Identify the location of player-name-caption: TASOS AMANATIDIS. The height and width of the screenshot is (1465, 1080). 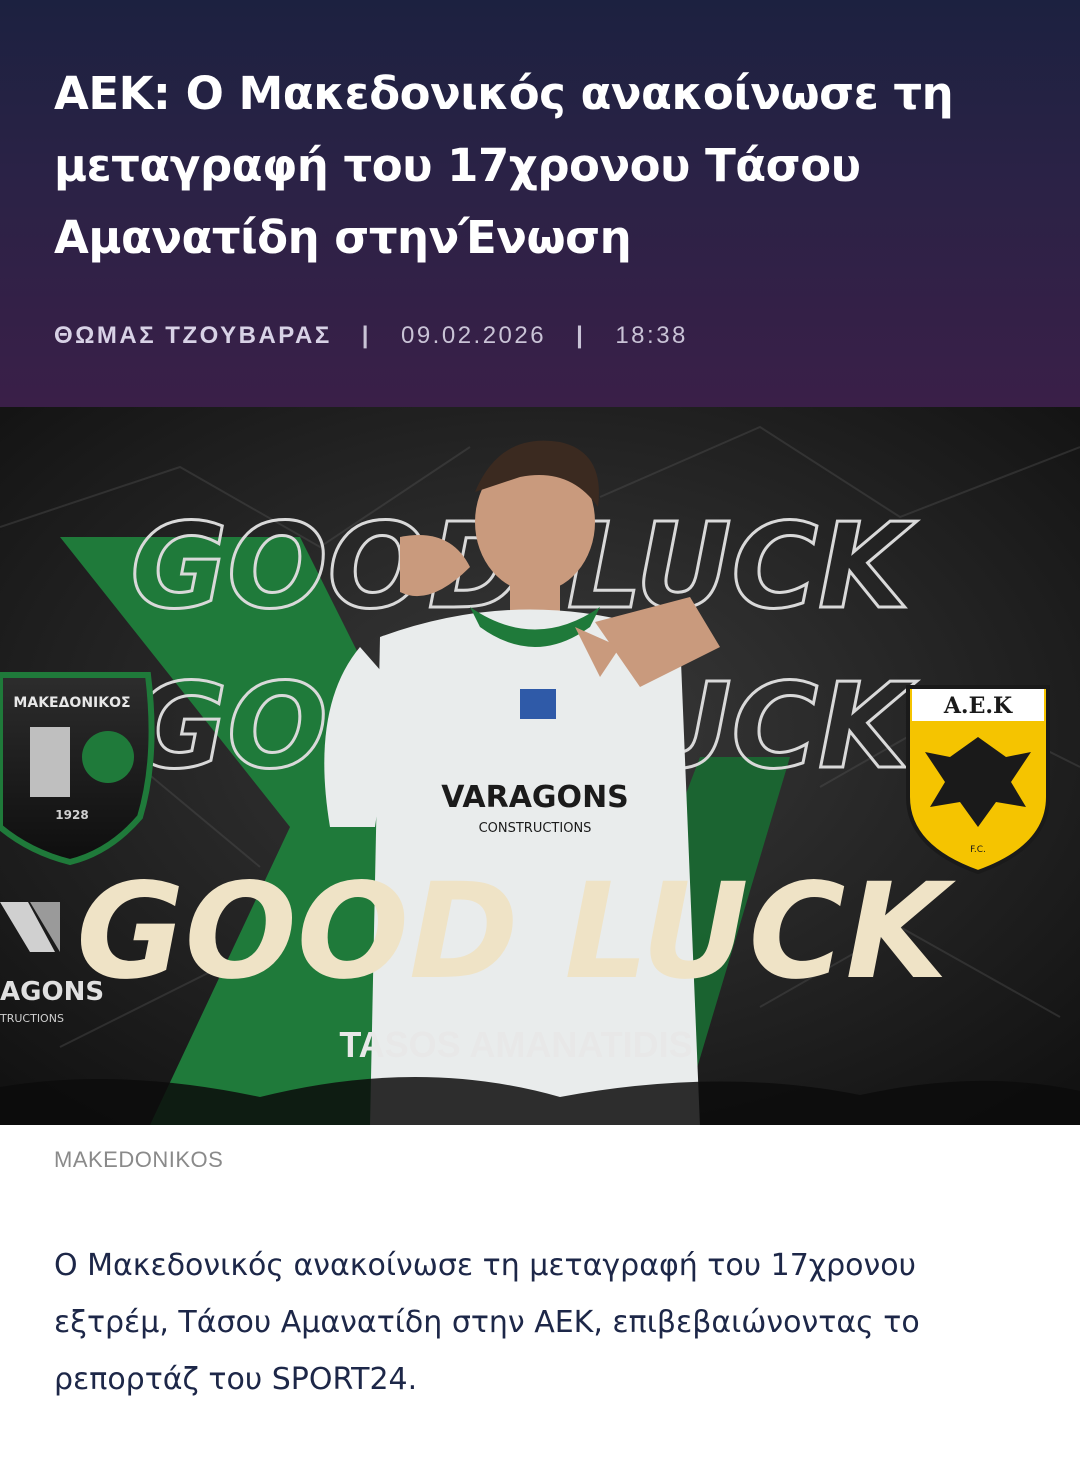
(515, 1044).